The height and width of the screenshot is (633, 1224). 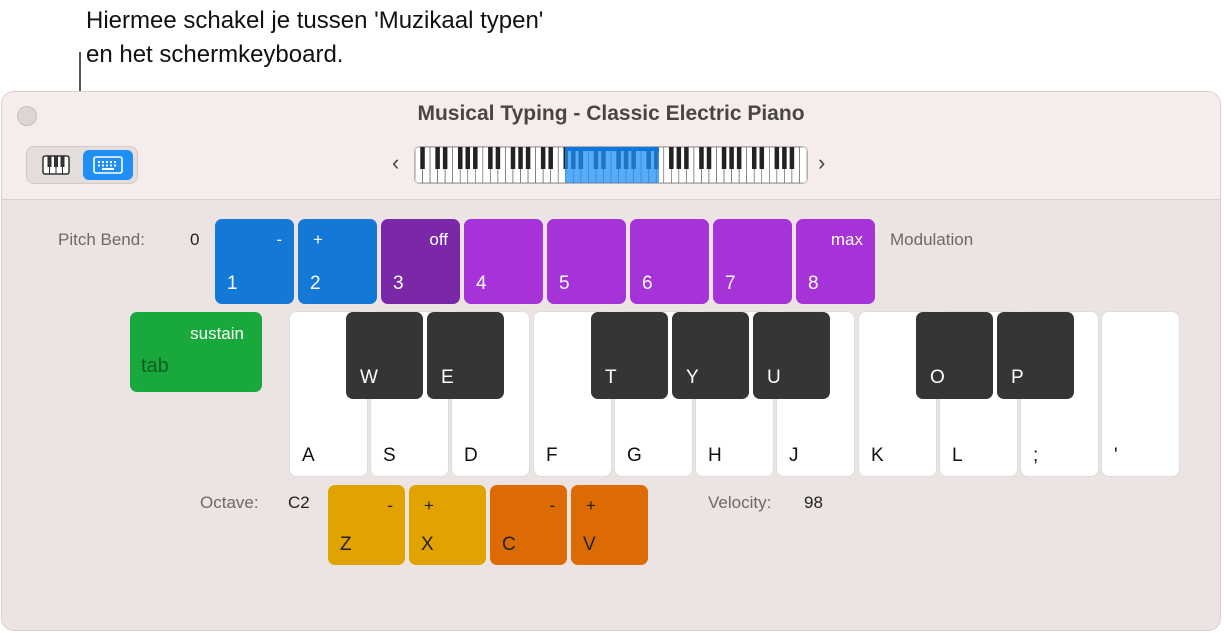 What do you see at coordinates (957, 455) in the screenshot?
I see `white-key-label: L` at bounding box center [957, 455].